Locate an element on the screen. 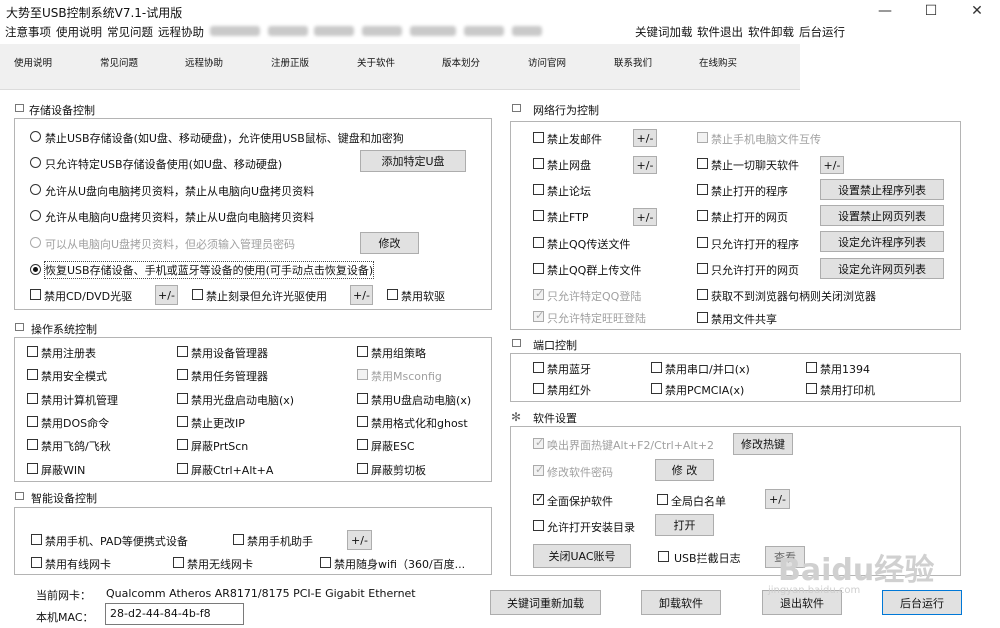 The width and height of the screenshot is (1000, 628). menu-notes: 注意事项 is located at coordinates (28, 32).